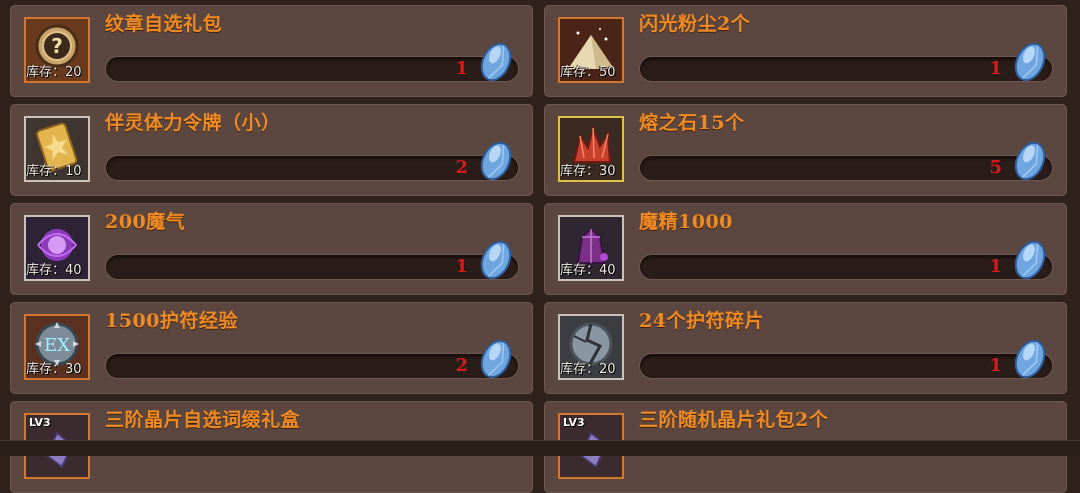  Describe the element at coordinates (805, 51) in the screenshot. I see `shop-item-card: 库存：50 闪光粉尘2个 1` at that location.